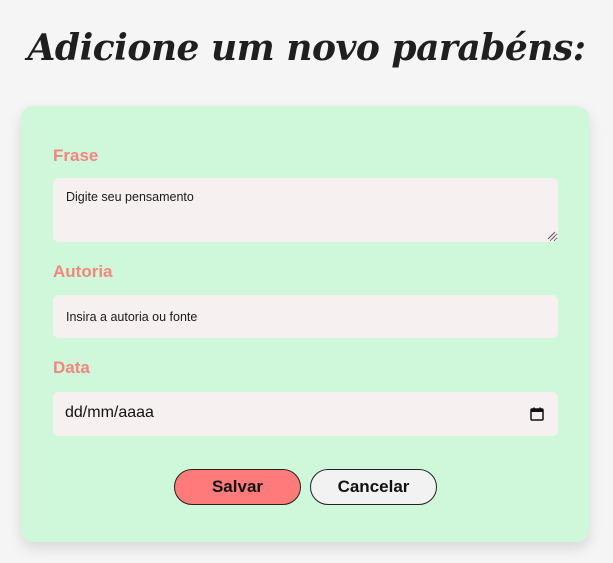 The height and width of the screenshot is (563, 613). Describe the element at coordinates (71, 367) in the screenshot. I see `data-label: Data` at that location.